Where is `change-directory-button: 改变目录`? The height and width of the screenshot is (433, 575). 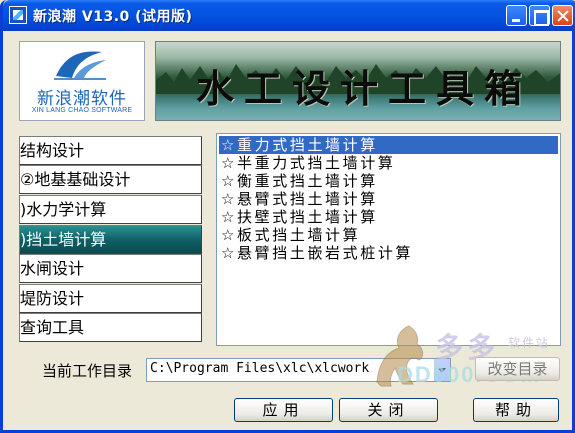
change-directory-button: 改变目录 is located at coordinates (517, 369).